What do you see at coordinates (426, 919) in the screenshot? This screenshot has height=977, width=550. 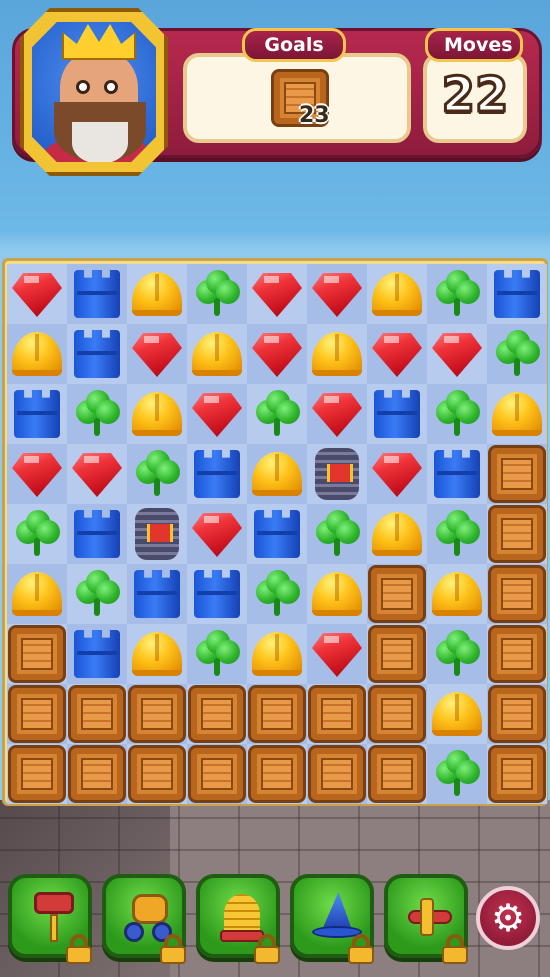 I see `booster-airplane` at bounding box center [426, 919].